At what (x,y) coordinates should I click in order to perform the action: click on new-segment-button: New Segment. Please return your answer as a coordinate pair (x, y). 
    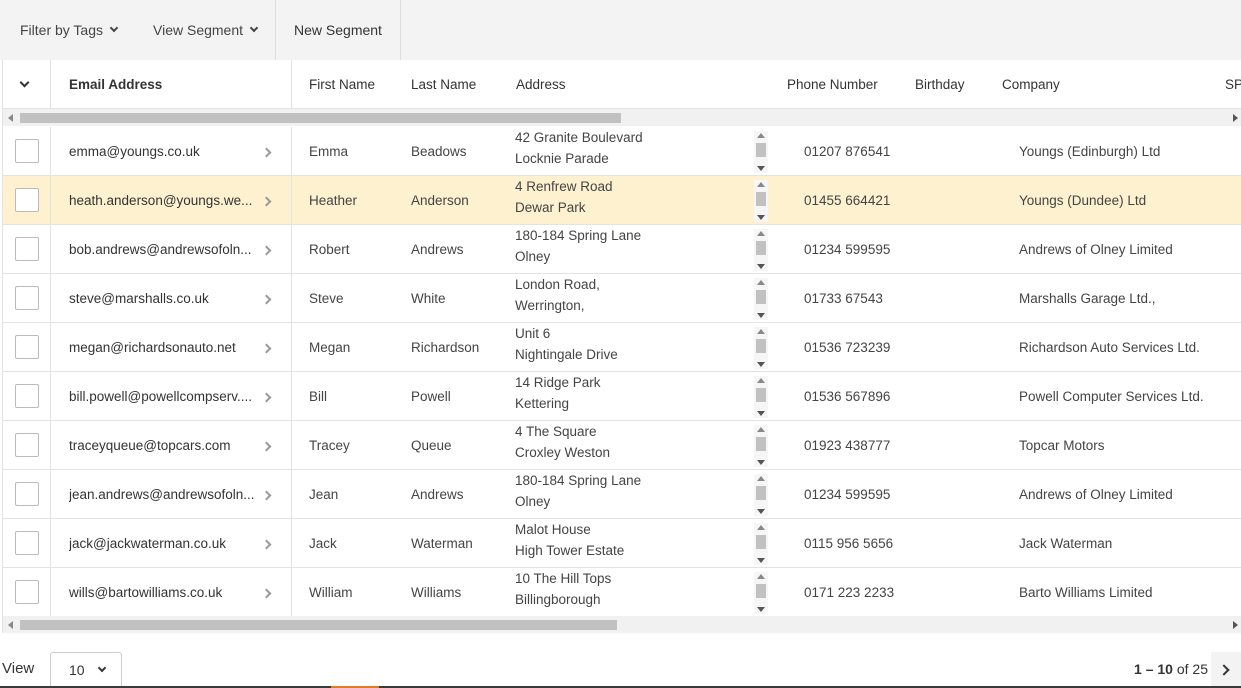
    Looking at the image, I should click on (338, 30).